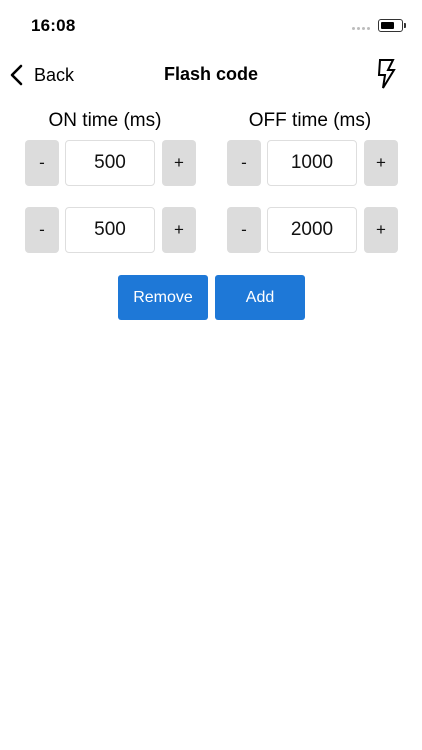  I want to click on flash-icon, so click(386, 74).